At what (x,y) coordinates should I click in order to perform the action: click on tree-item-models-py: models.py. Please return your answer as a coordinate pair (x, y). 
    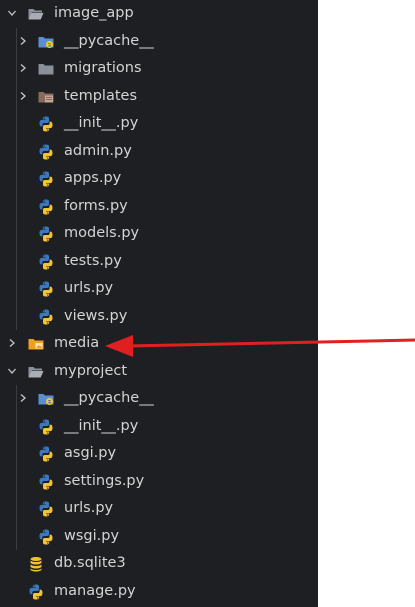
    Looking at the image, I should click on (159, 234).